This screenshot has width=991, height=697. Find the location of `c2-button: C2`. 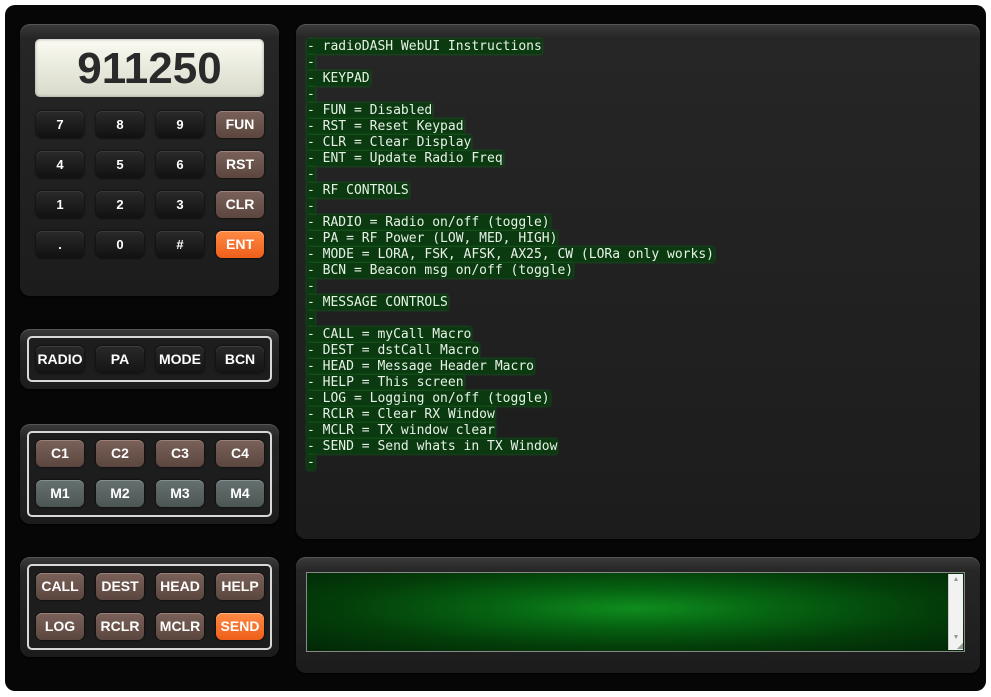

c2-button: C2 is located at coordinates (120, 453).